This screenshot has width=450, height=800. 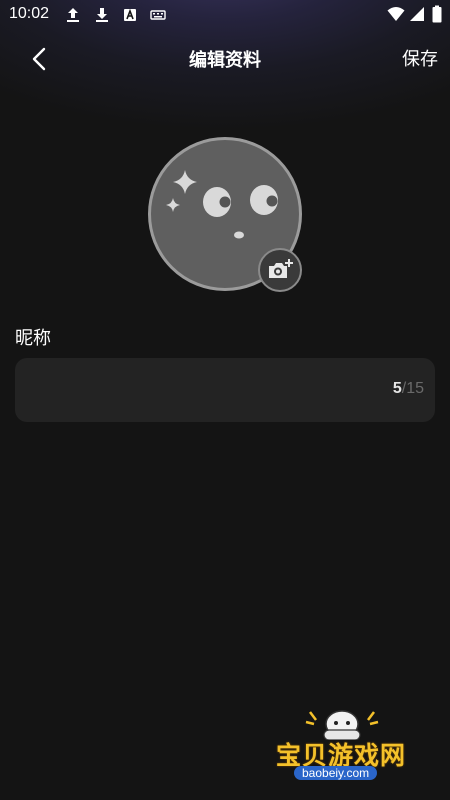 What do you see at coordinates (29, 13) in the screenshot?
I see `status-time: 10:02` at bounding box center [29, 13].